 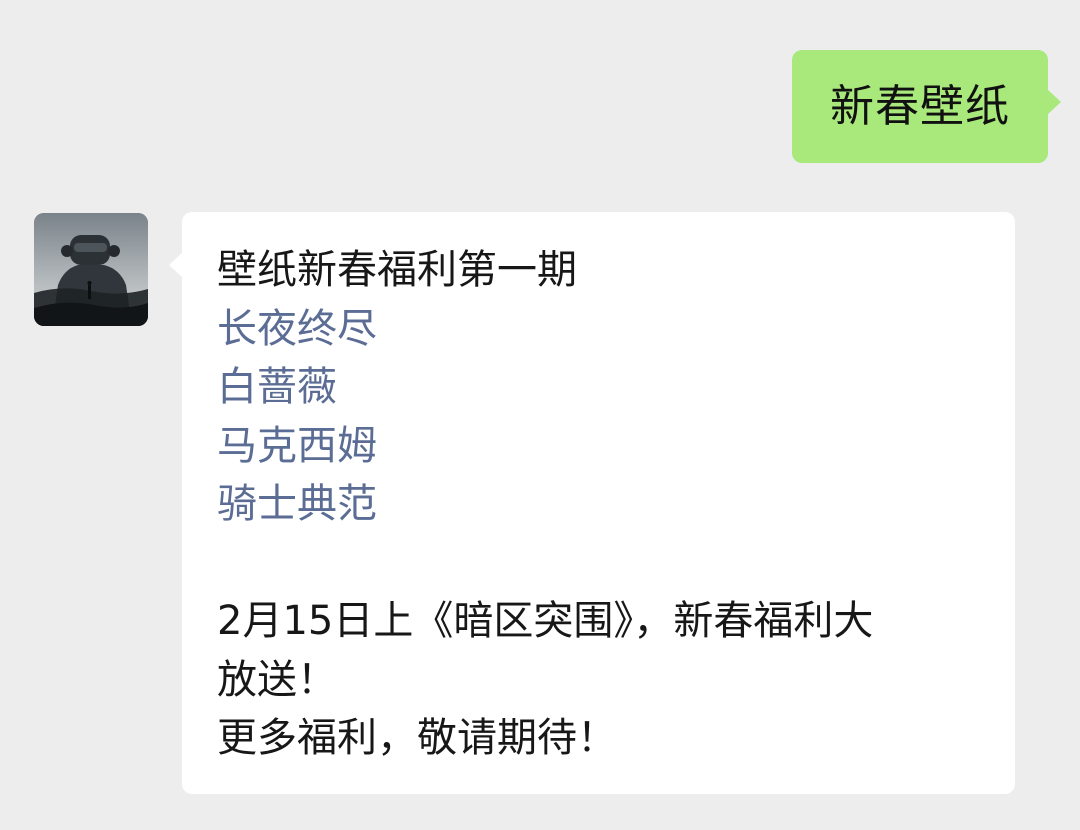 I want to click on link-wallpaper-1: 长夜终尽, so click(x=601, y=329).